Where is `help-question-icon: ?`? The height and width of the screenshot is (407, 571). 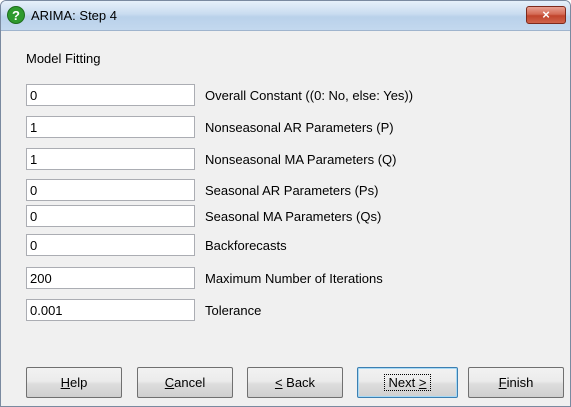
help-question-icon: ? is located at coordinates (16, 15).